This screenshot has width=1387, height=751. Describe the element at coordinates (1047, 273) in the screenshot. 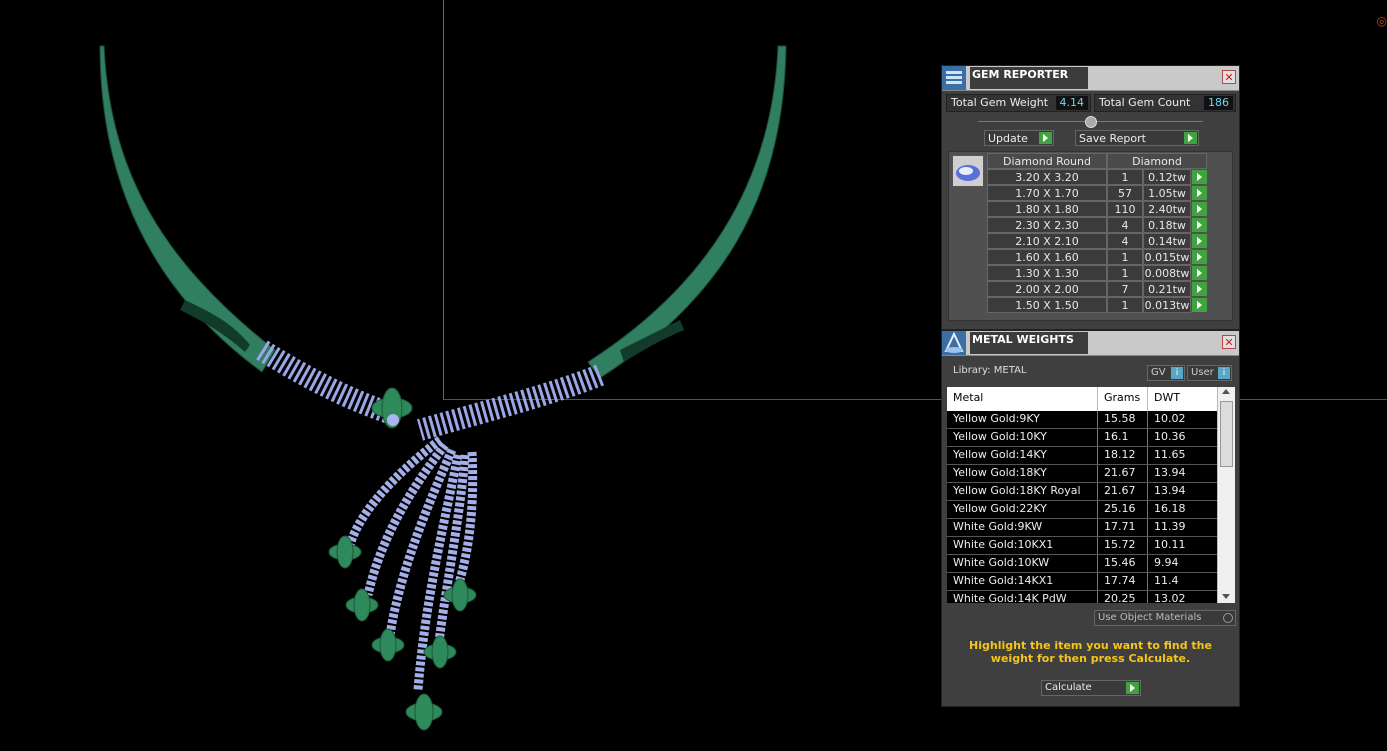

I see `gem-size-cell: 1.30 X 1.30` at that location.